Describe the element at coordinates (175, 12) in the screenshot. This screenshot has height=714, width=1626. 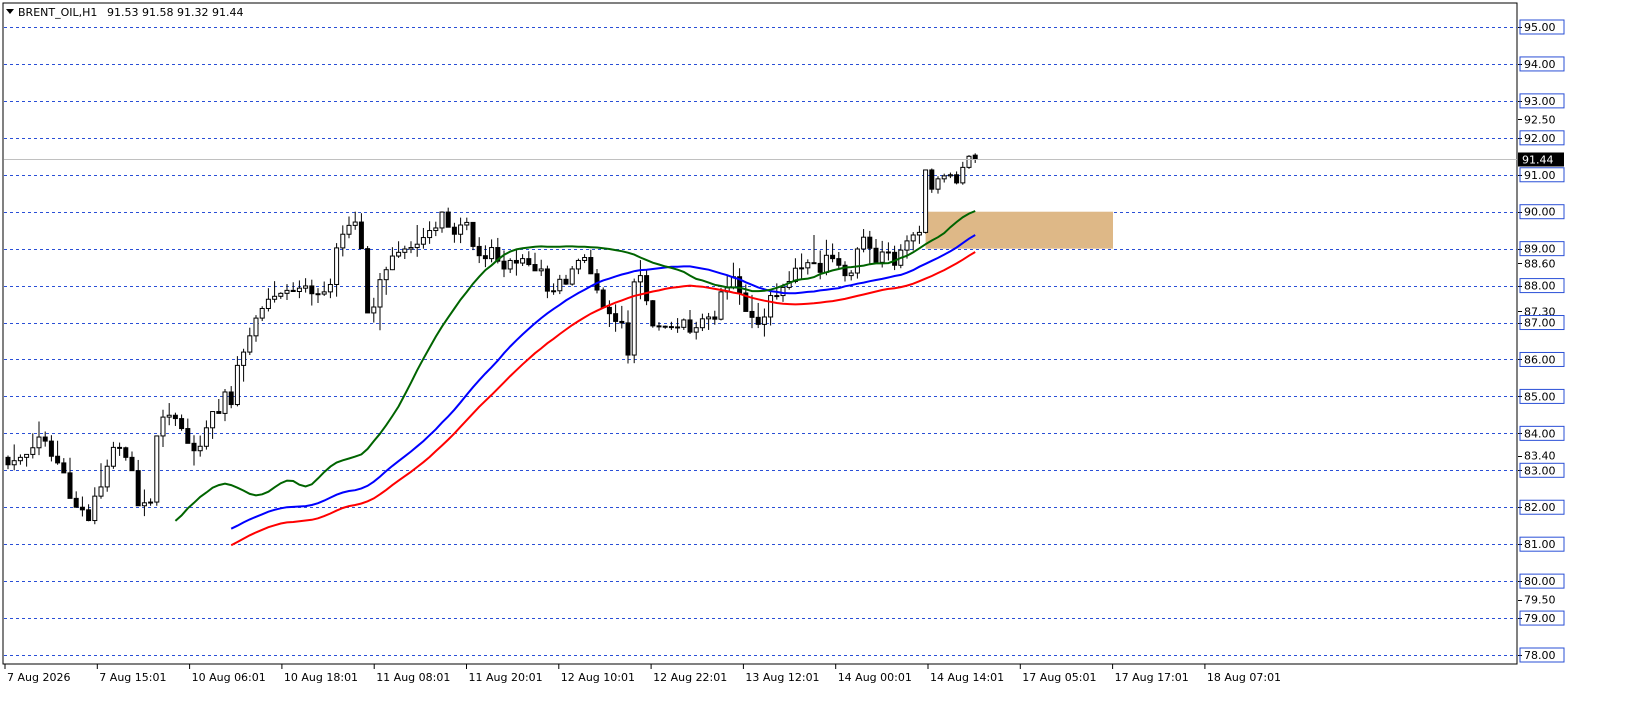
I see `ohlc-readout: 91.53 91.58 91.32 91.44` at that location.